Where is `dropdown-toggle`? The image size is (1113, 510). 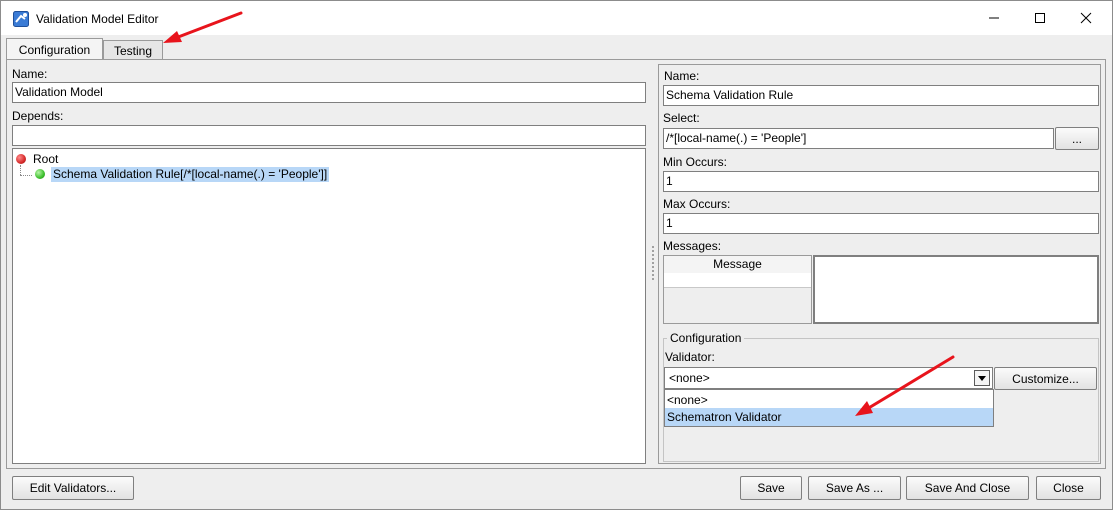 dropdown-toggle is located at coordinates (982, 378).